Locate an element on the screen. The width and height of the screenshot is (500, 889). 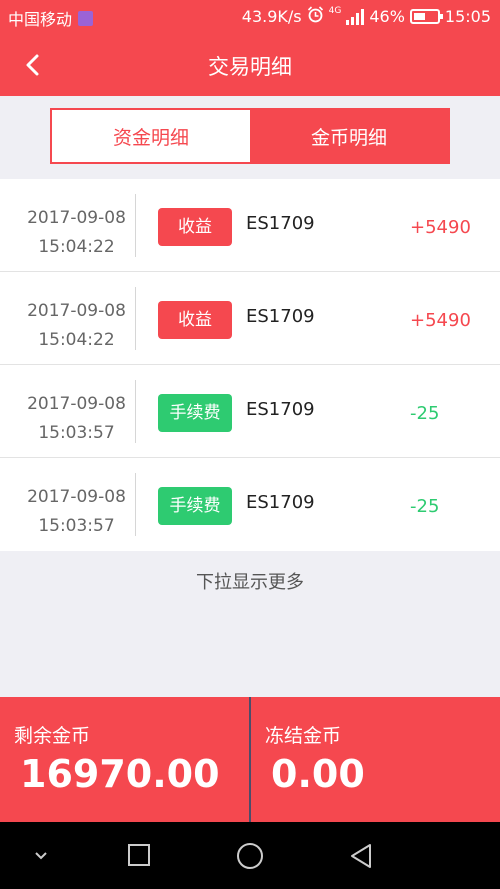
recents-square-icon is located at coordinates (139, 857).